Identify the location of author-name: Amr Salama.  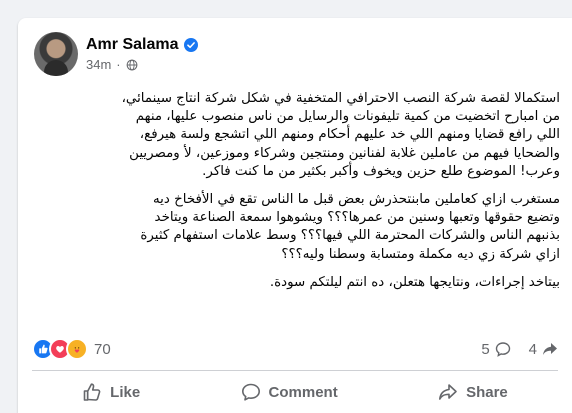
(132, 45).